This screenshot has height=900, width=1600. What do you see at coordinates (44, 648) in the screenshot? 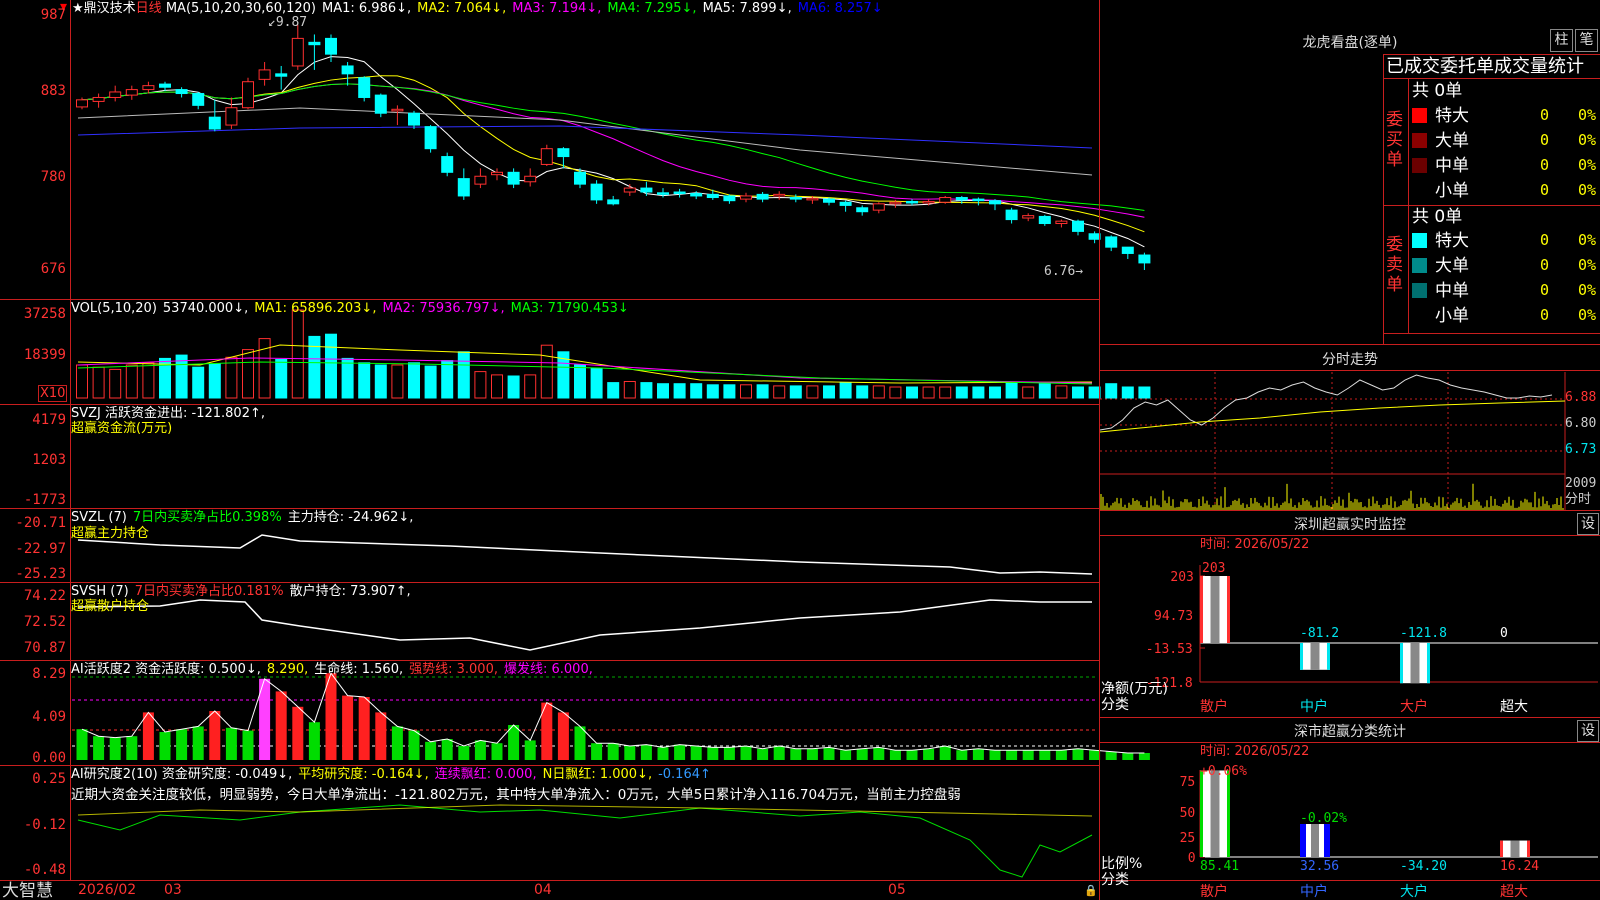
I see `axis-label: 70.87` at bounding box center [44, 648].